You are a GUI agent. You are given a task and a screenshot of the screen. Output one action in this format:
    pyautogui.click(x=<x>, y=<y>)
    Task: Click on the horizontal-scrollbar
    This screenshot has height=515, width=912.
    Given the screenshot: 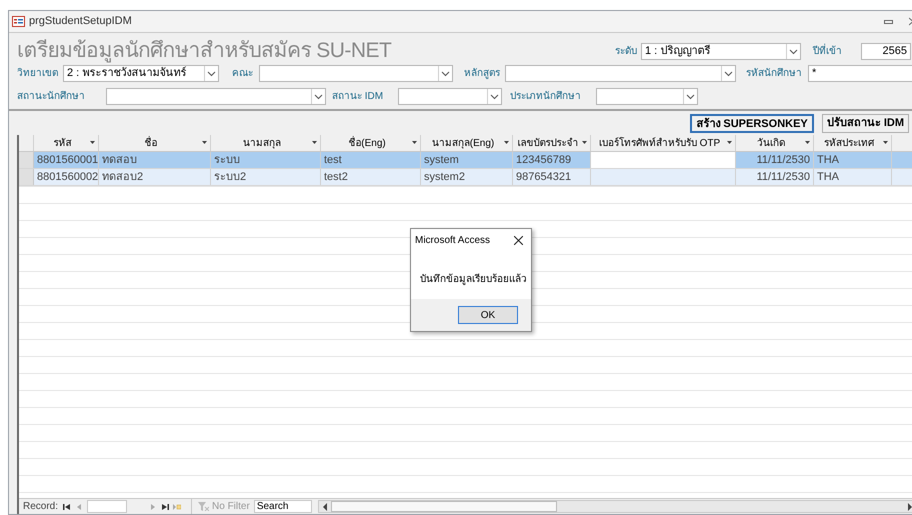 What is the action you would take?
    pyautogui.click(x=615, y=506)
    